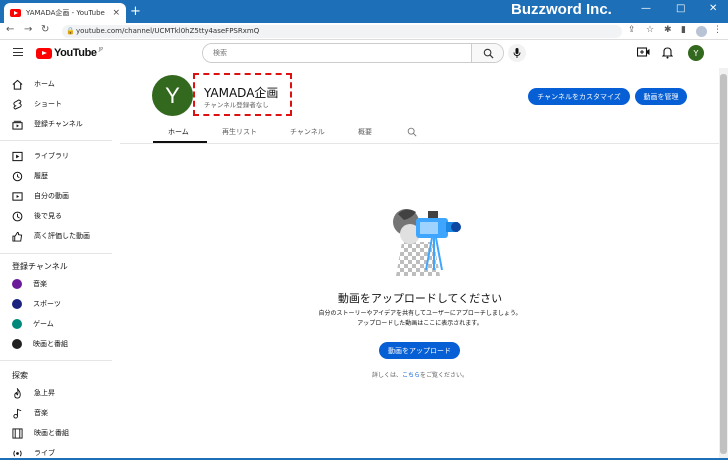 The image size is (728, 460). I want to click on scrollbar-thumb, so click(723, 264).